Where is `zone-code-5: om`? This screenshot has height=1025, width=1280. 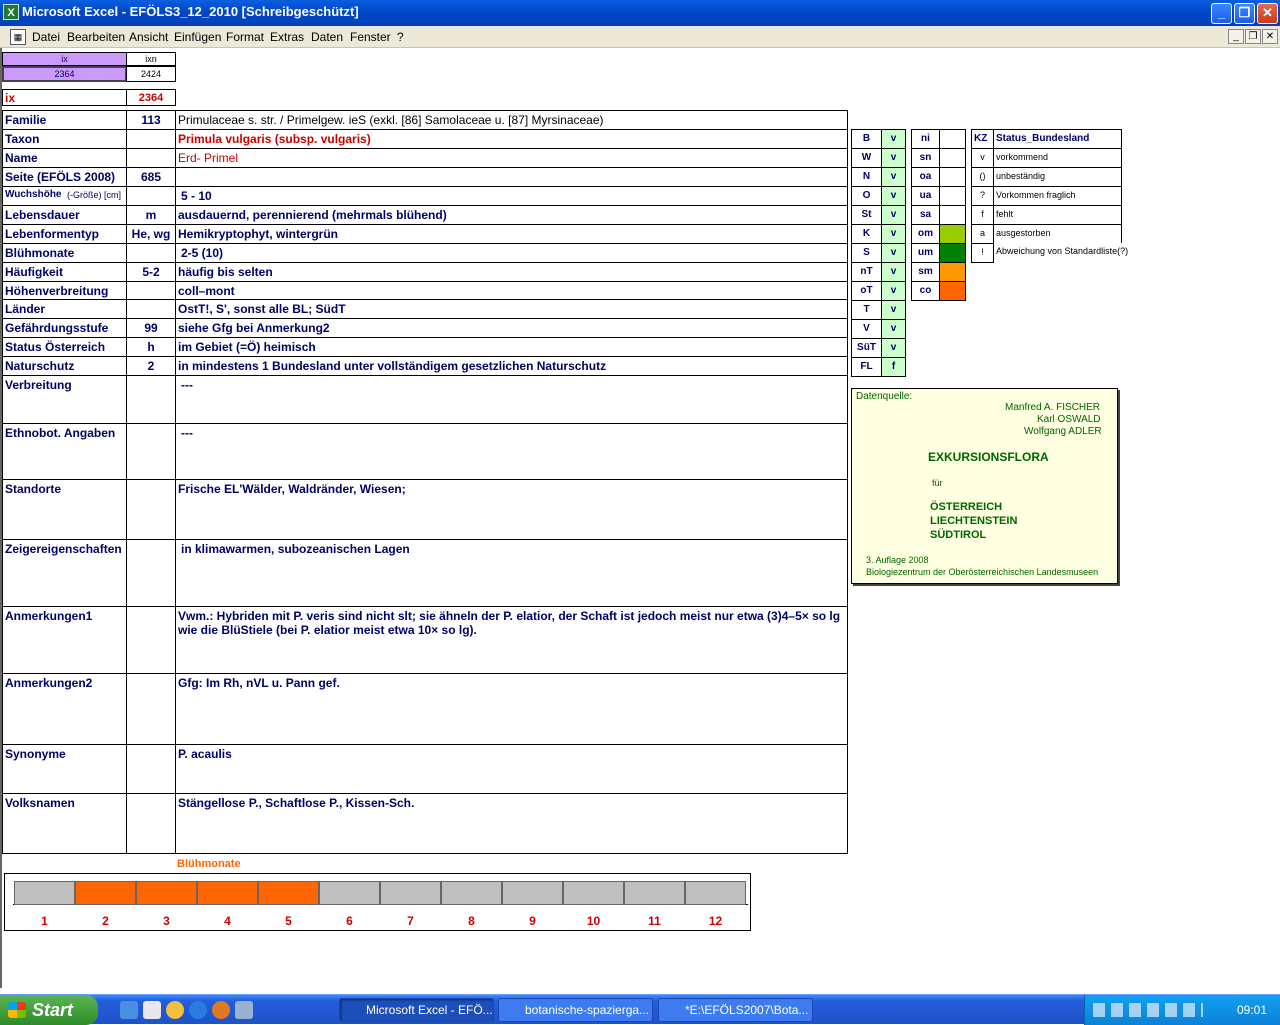 zone-code-5: om is located at coordinates (925, 234).